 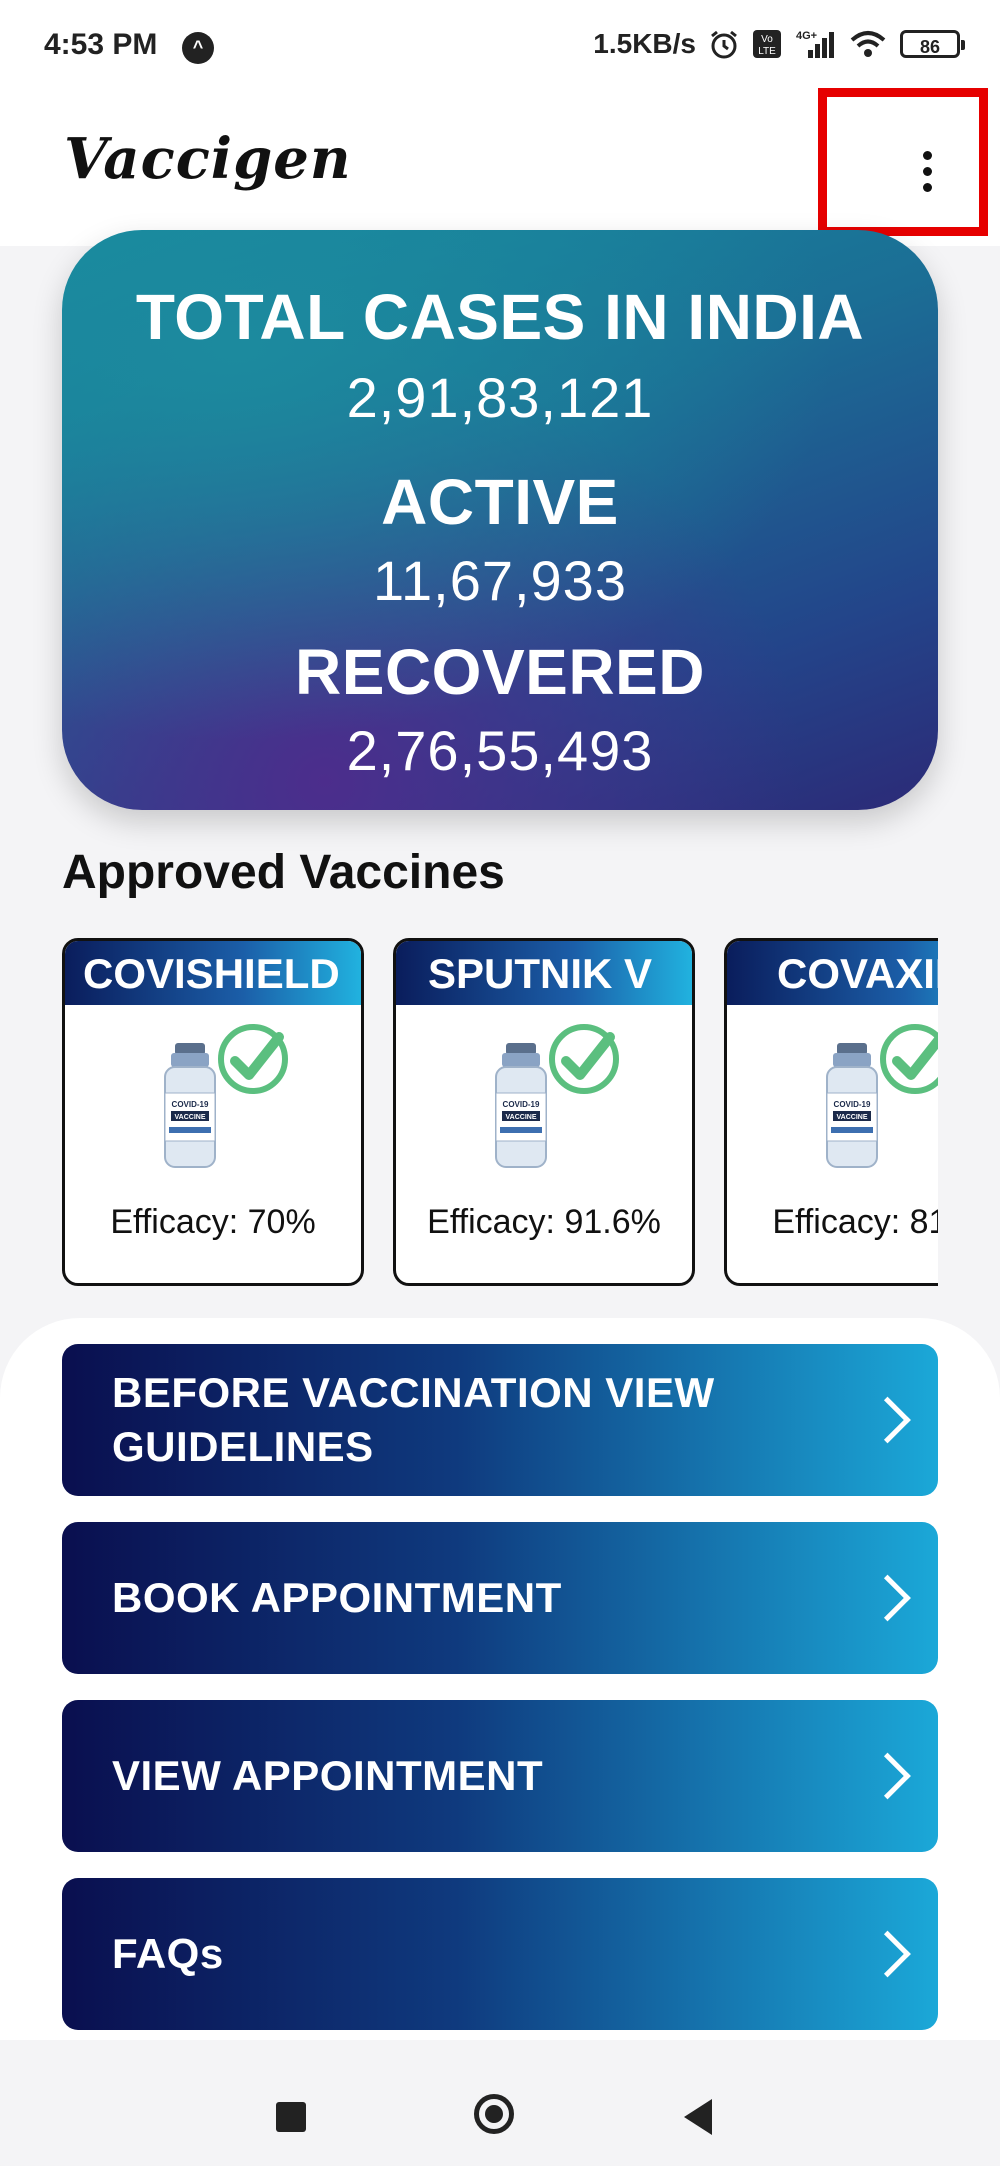 I want to click on recovered-label: RECOVERED, so click(x=500, y=672).